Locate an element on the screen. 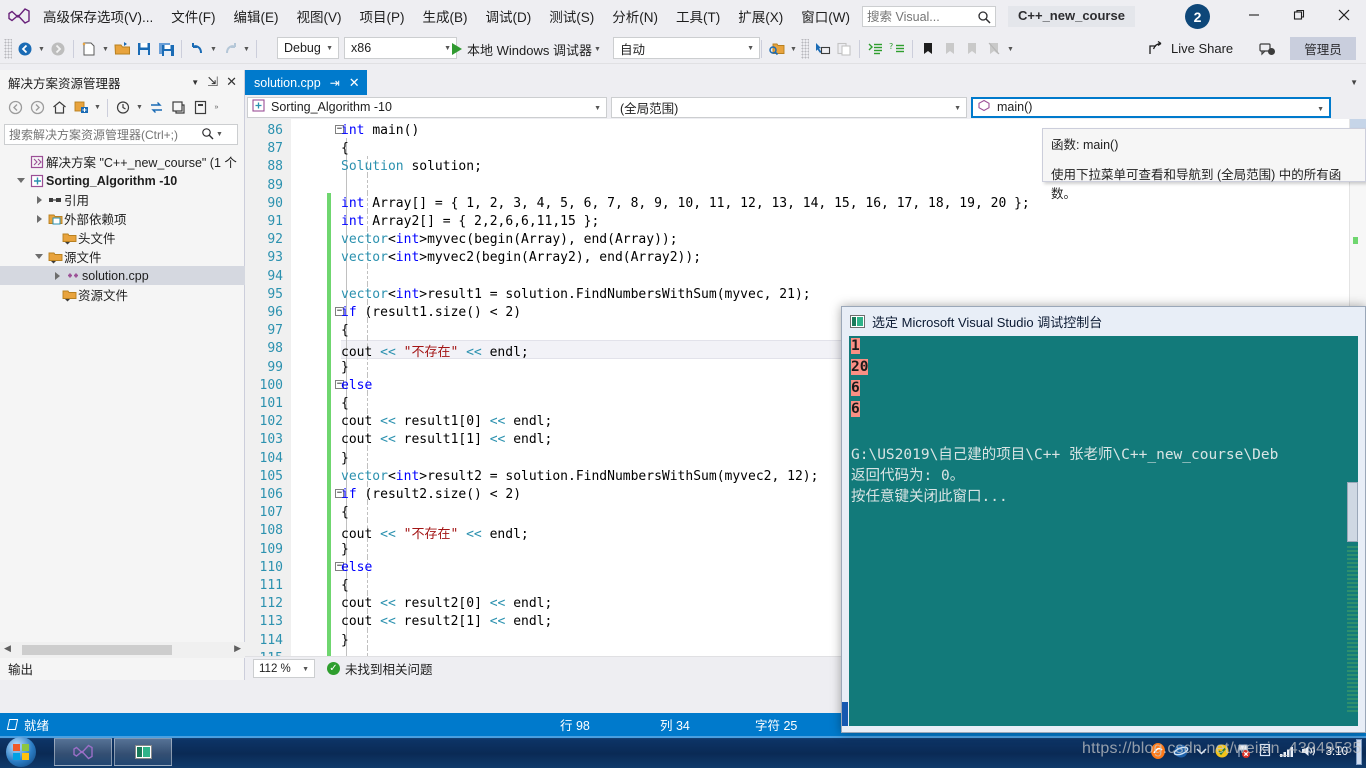 The width and height of the screenshot is (1366, 768). tree-item-references: 引用 is located at coordinates (122, 199).